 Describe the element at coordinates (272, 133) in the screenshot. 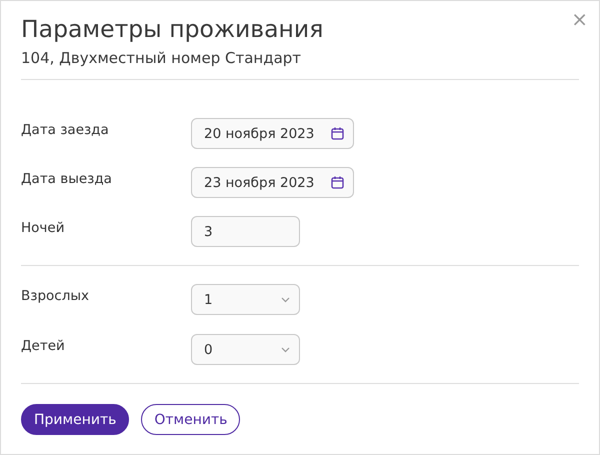

I see `date-field: 20 ноября 2023` at that location.